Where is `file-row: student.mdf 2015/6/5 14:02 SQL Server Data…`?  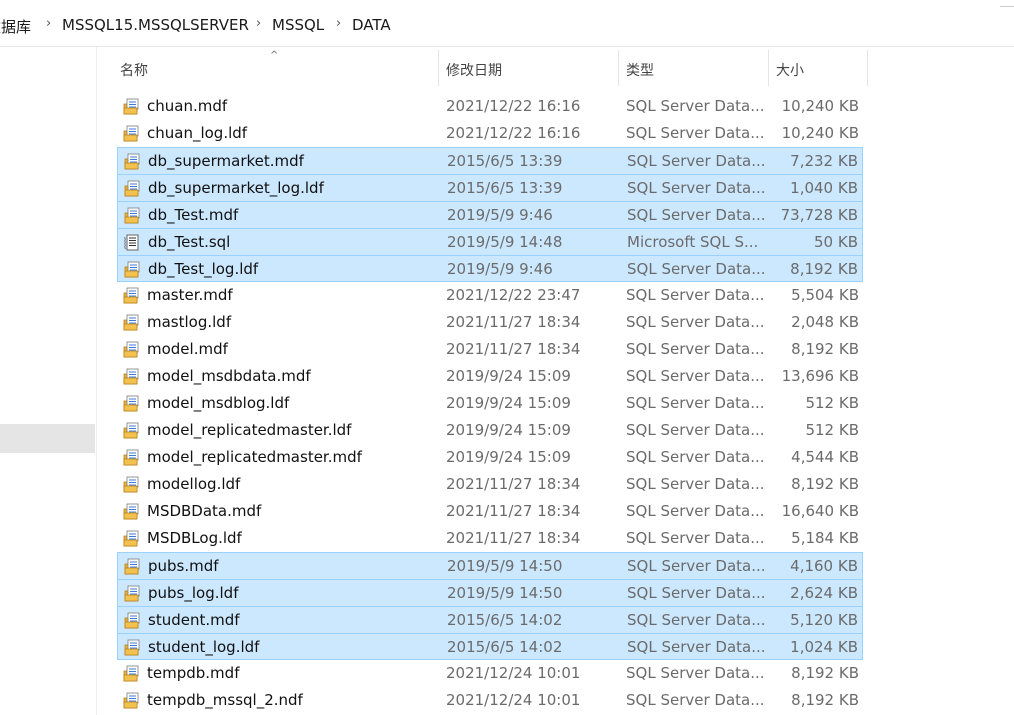 file-row: student.mdf 2015/6/5 14:02 SQL Server Data… is located at coordinates (490, 619).